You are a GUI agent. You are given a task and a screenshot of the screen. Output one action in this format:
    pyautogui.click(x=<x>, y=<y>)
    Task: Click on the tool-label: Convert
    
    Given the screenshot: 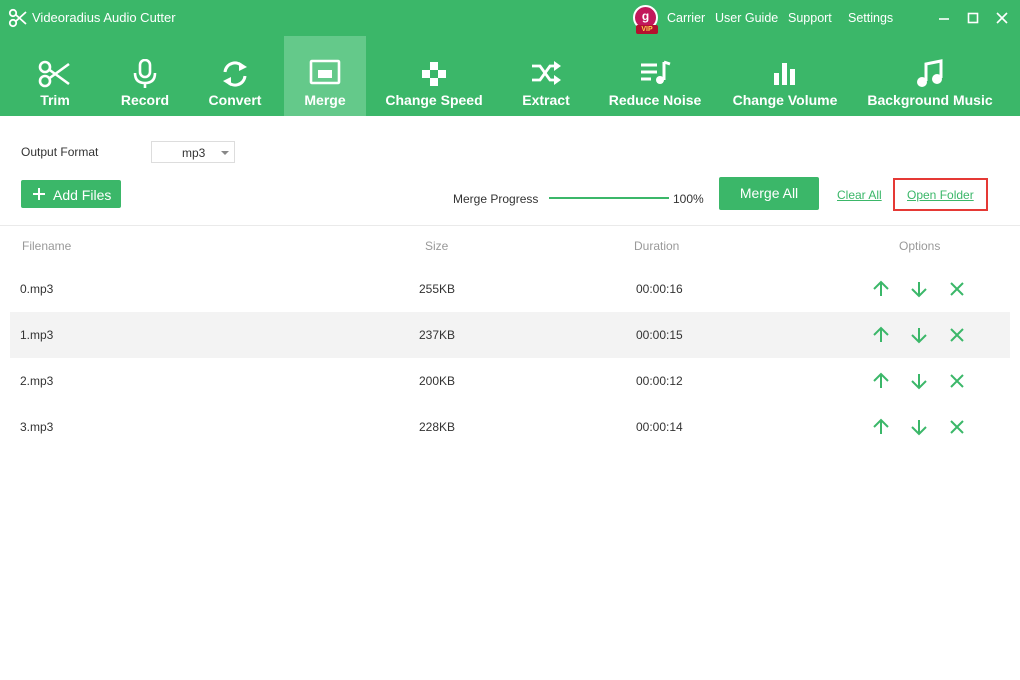 What is the action you would take?
    pyautogui.click(x=235, y=100)
    